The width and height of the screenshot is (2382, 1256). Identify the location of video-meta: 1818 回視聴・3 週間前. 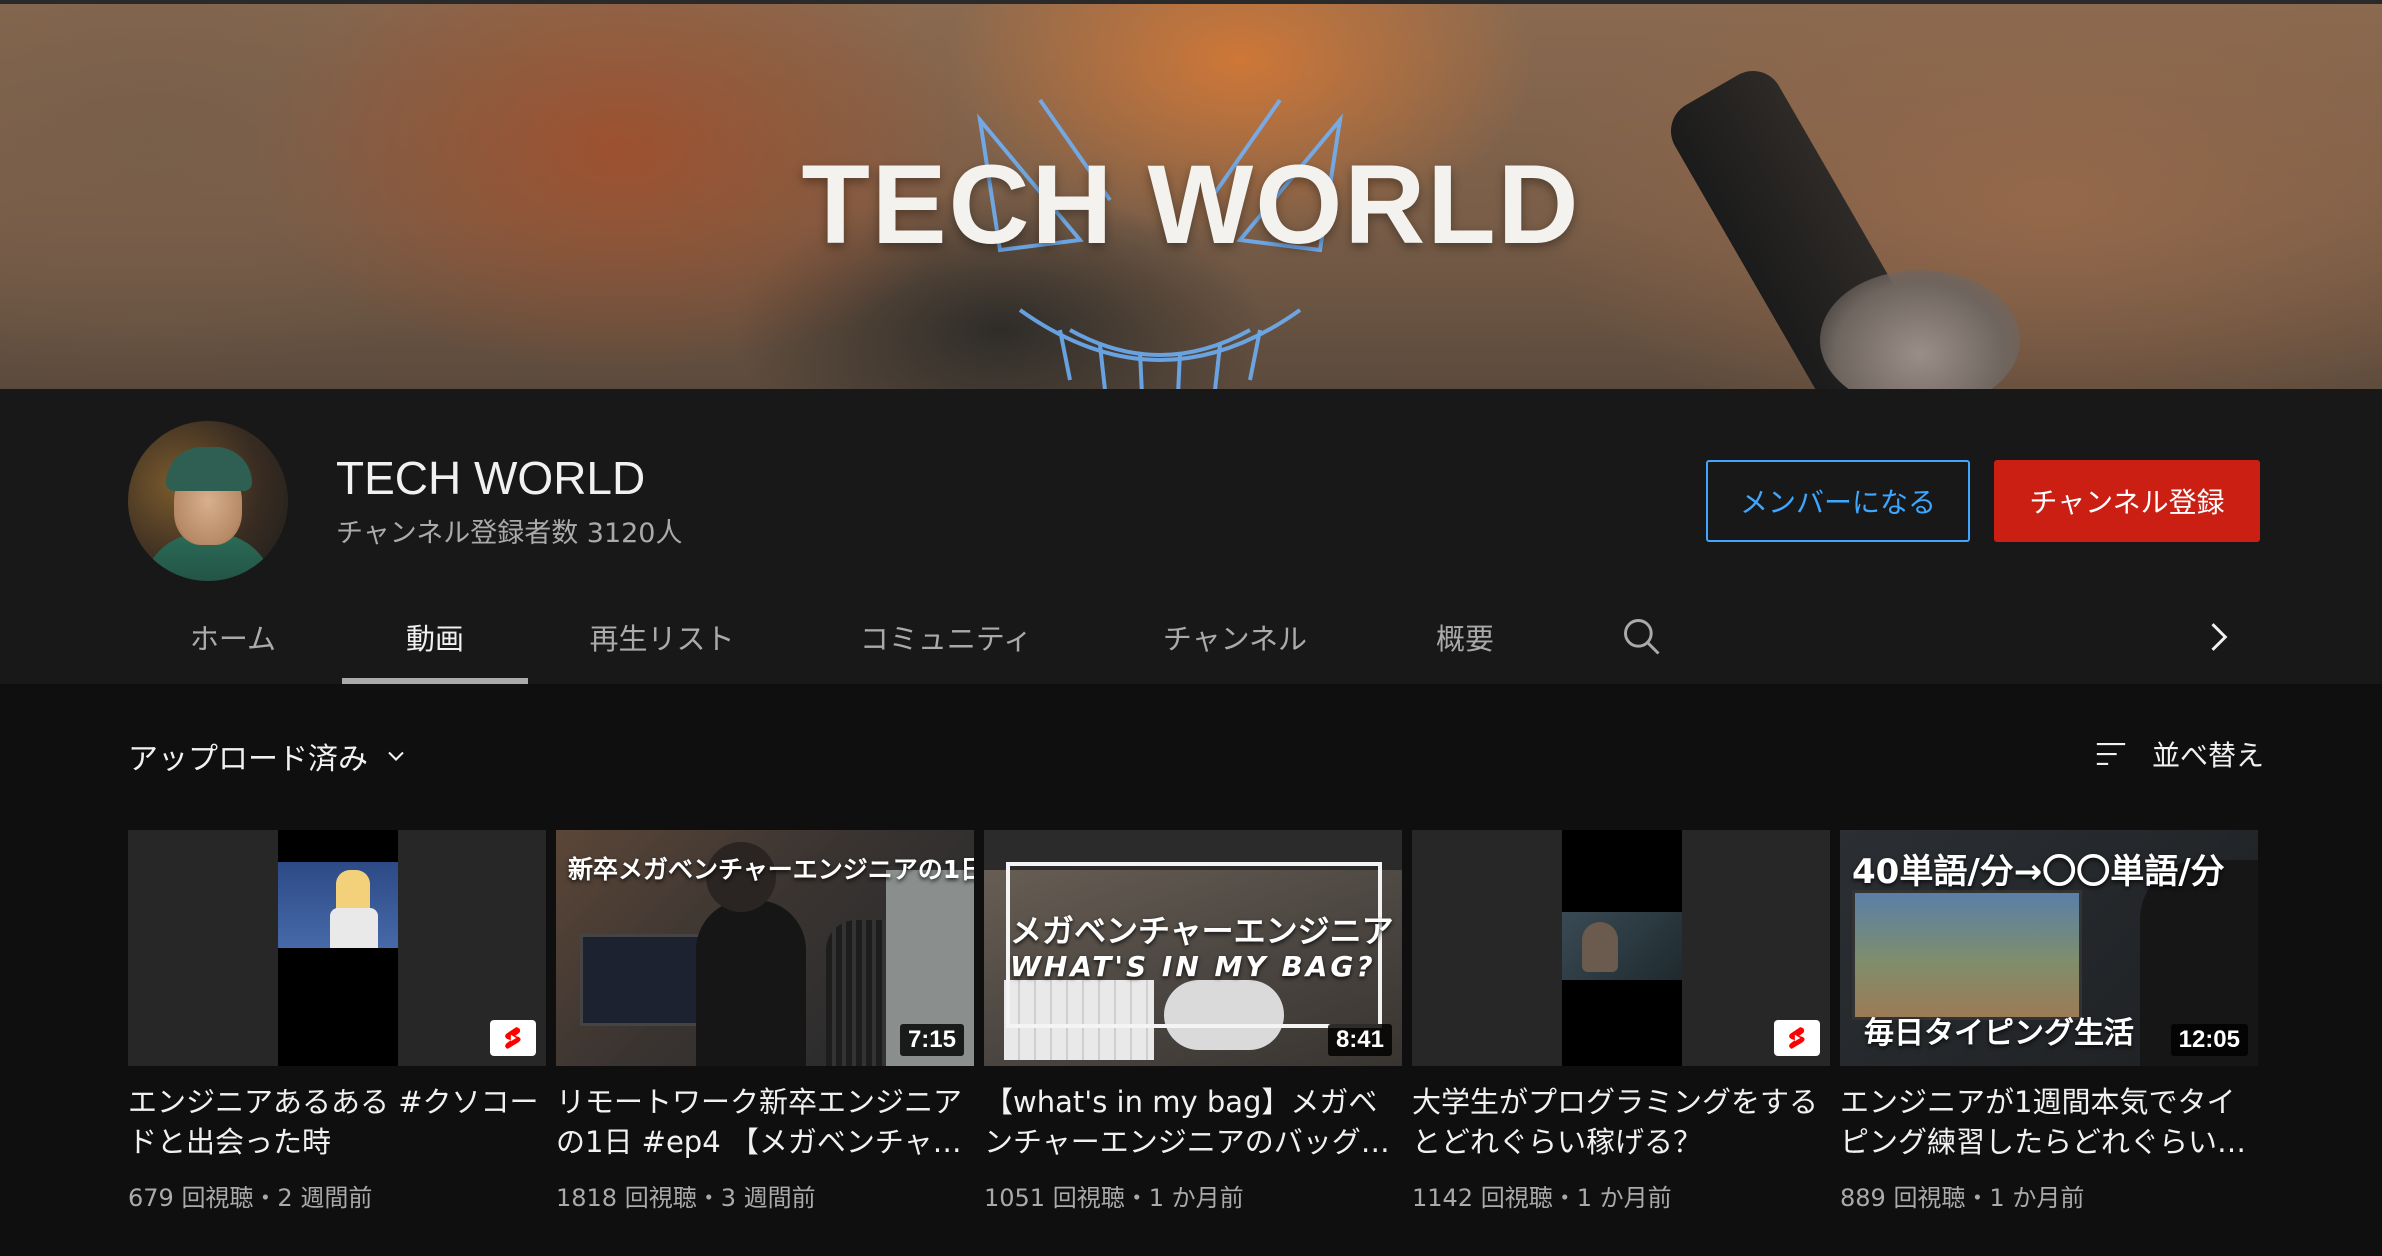
(686, 1198).